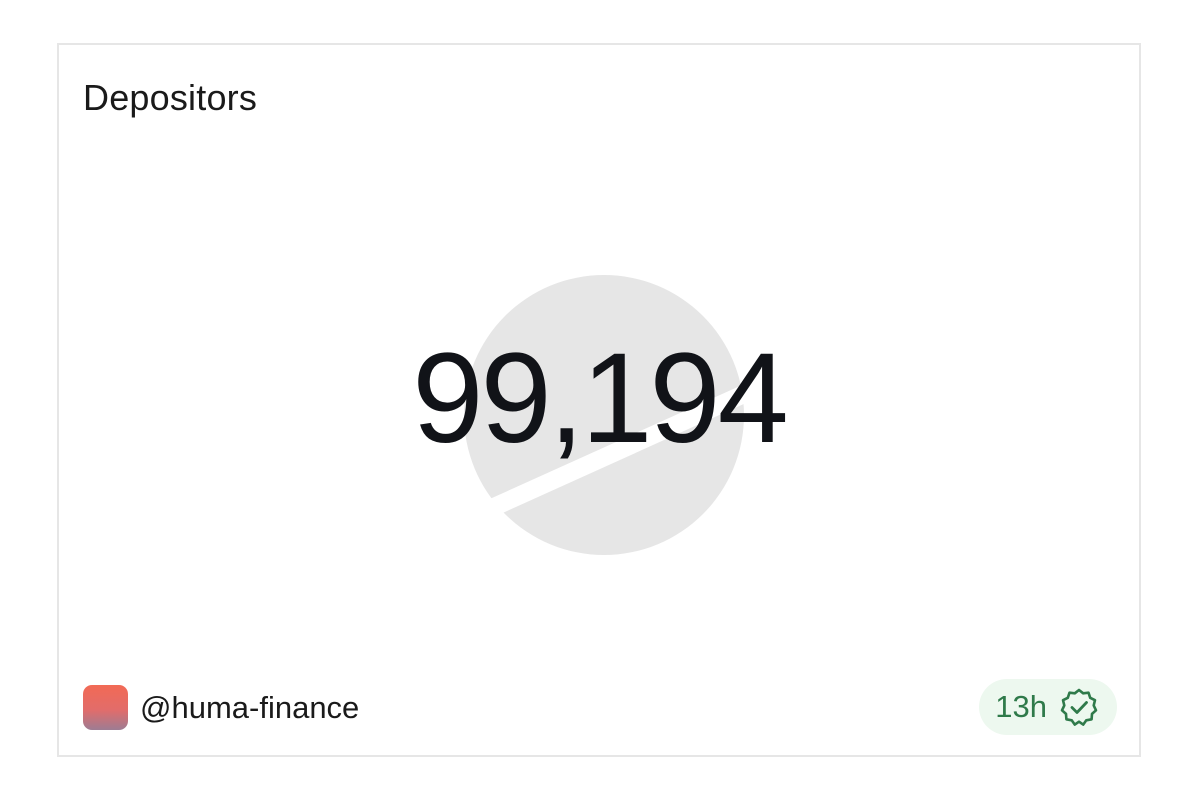 The width and height of the screenshot is (1200, 786). I want to click on metric-value: 99,194, so click(600, 398).